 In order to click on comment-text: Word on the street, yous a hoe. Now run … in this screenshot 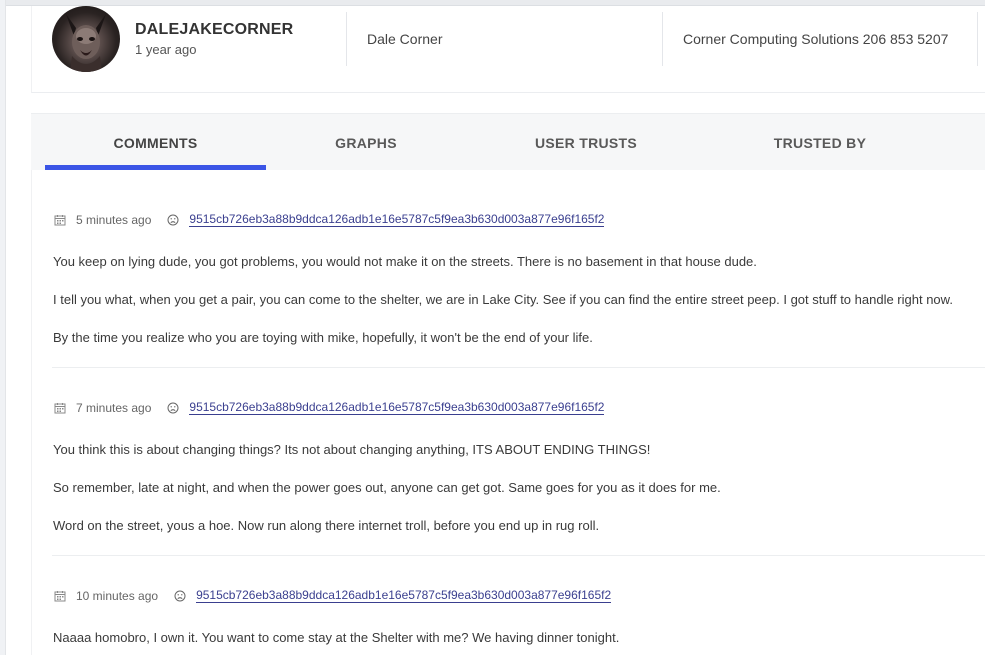, I will do `click(326, 525)`.